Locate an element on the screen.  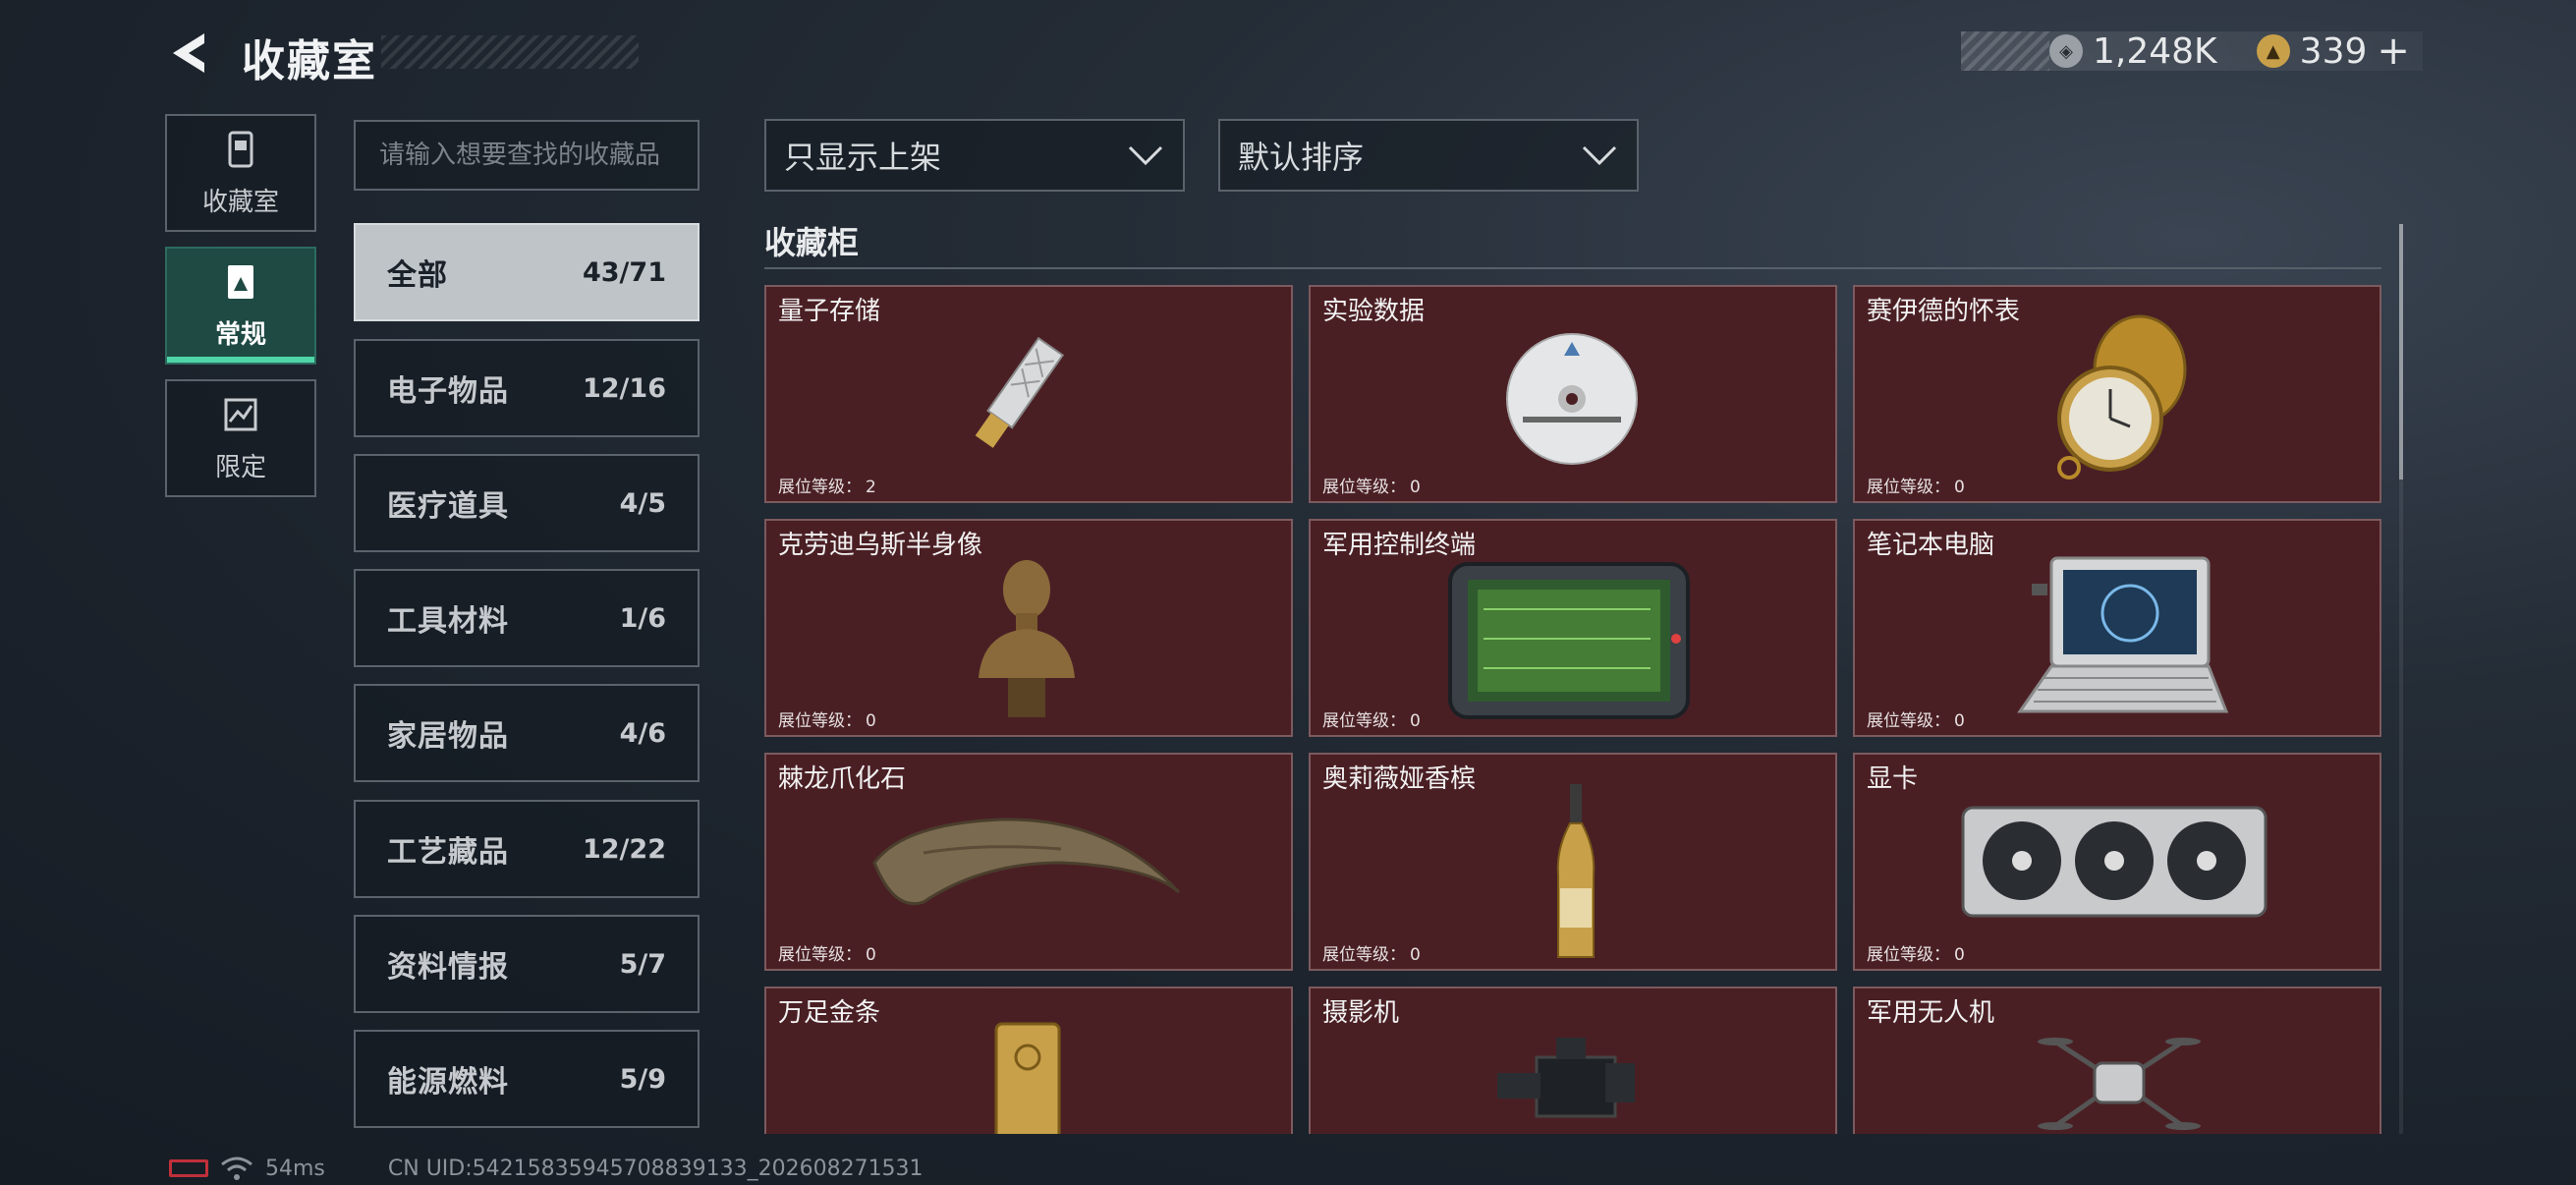
category-name: 能源燃料 is located at coordinates (448, 1083).